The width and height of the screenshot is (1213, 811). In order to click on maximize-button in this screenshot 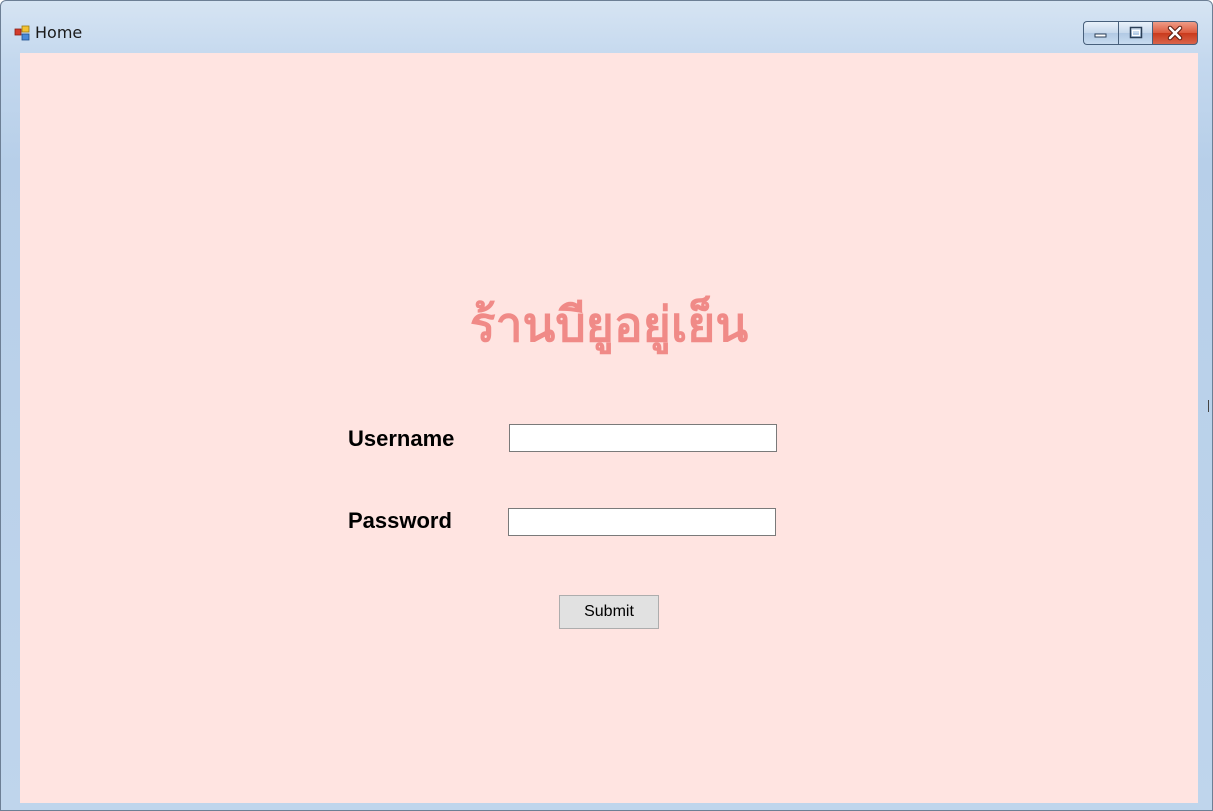, I will do `click(1135, 33)`.